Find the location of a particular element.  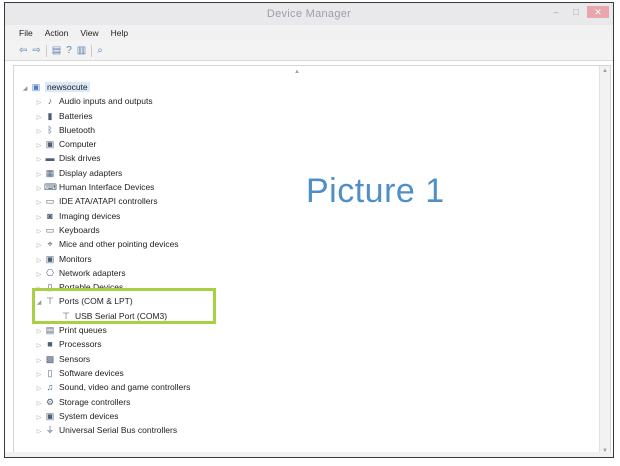

tree-item-label: Display adapters is located at coordinates (91, 172).